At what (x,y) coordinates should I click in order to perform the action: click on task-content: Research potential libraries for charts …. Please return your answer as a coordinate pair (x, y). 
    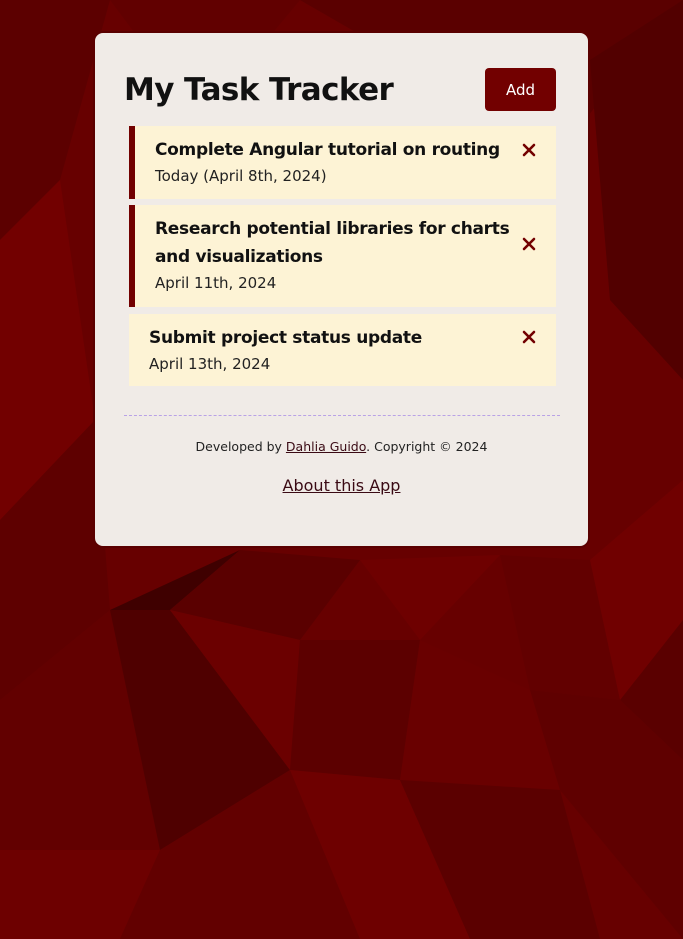
    Looking at the image, I should click on (332, 255).